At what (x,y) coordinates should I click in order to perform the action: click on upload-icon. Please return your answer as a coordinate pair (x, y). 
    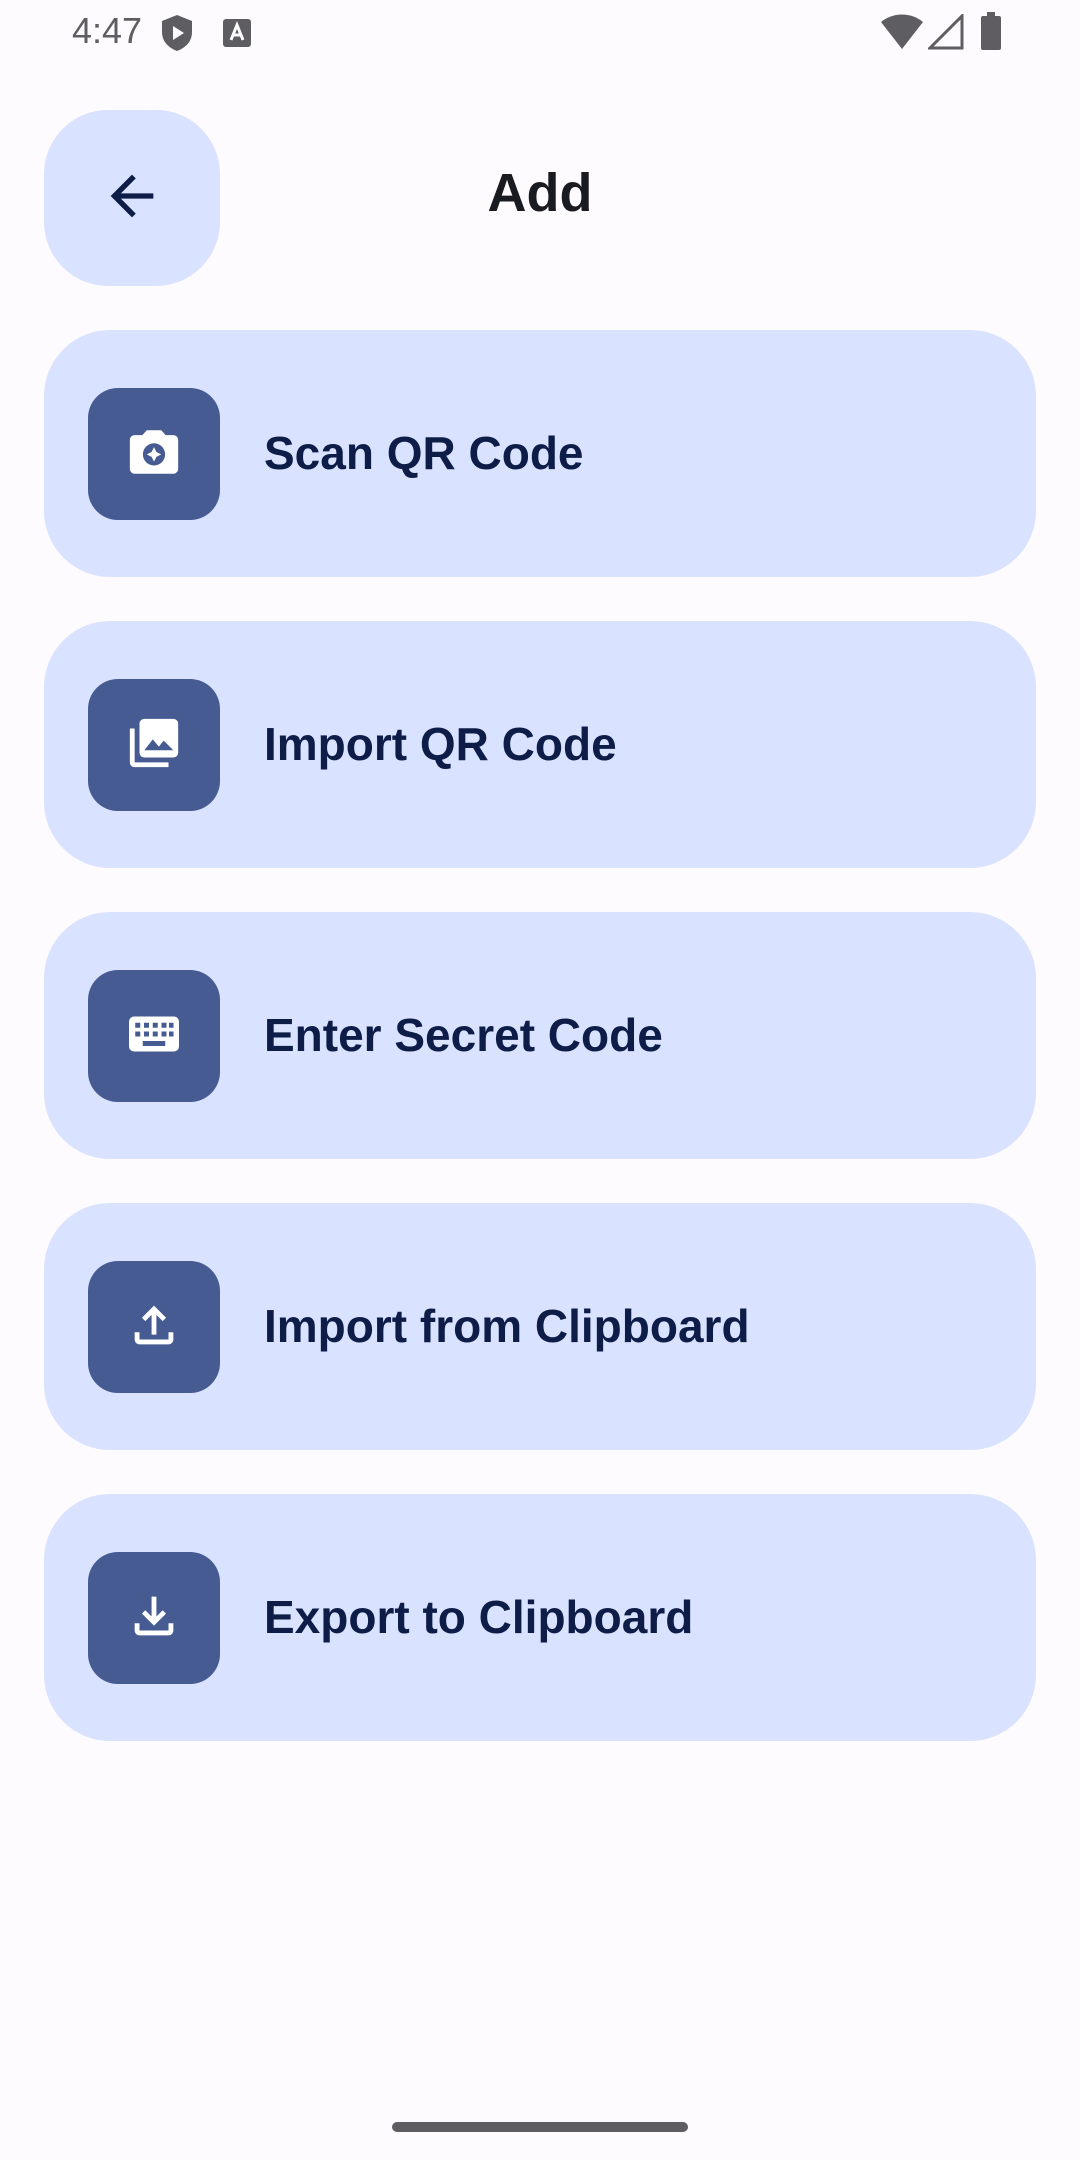
    Looking at the image, I should click on (154, 1327).